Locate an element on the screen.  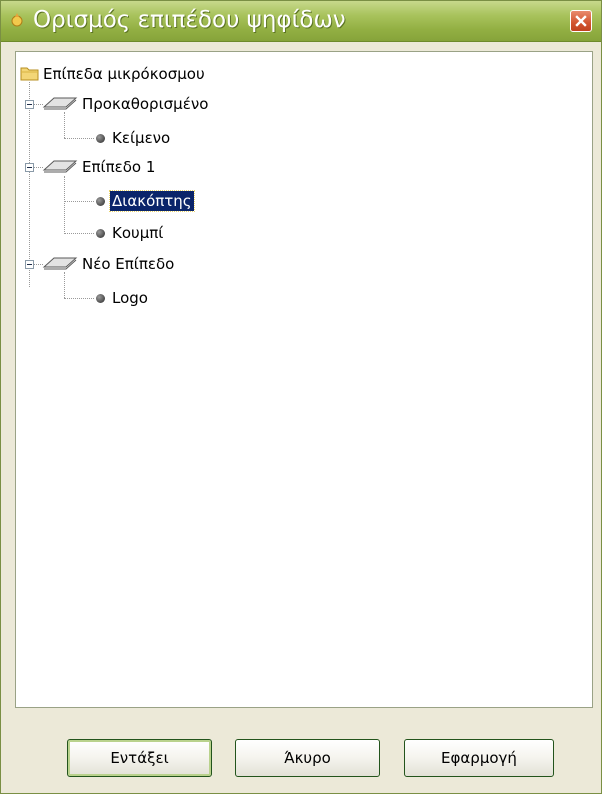
tree-layer-node: Προκαθορισμένο is located at coordinates (192, 104).